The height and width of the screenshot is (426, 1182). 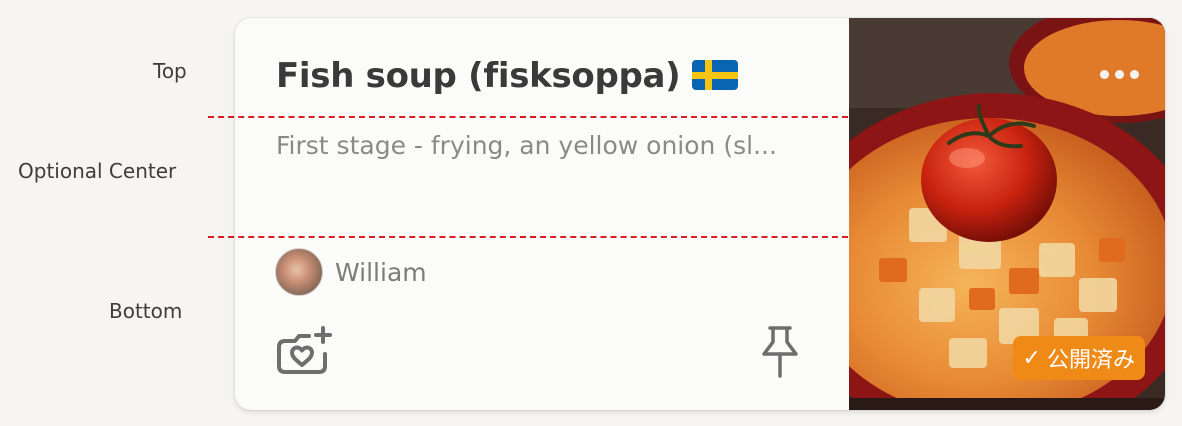 I want to click on more-options-button, so click(x=1119, y=74).